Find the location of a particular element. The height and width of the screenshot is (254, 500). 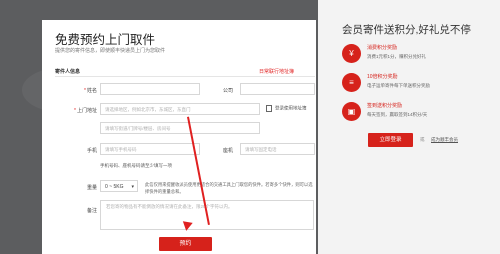

phone-tip: 手机号码、座机号码请至少填写一项 is located at coordinates (136, 165).